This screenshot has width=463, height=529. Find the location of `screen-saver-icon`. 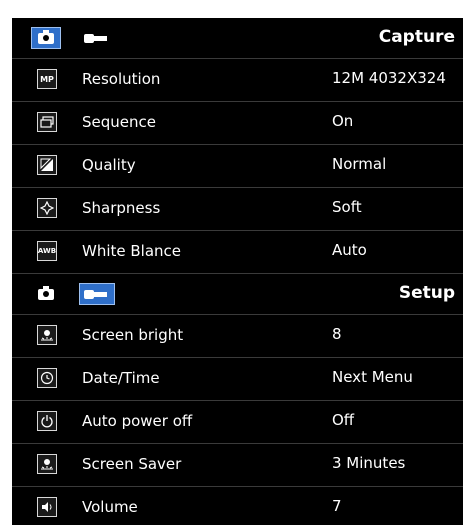

screen-saver-icon is located at coordinates (47, 464).